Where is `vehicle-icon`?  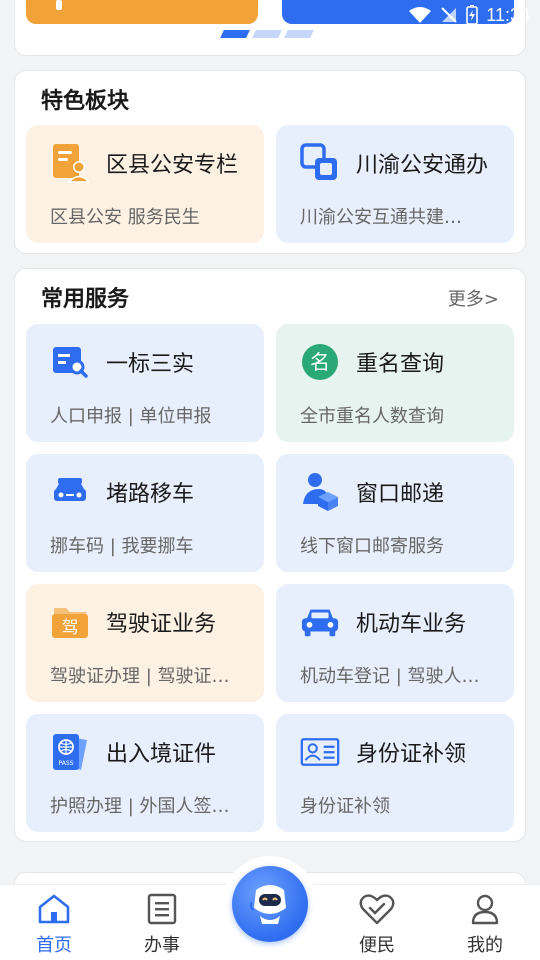
vehicle-icon is located at coordinates (320, 622).